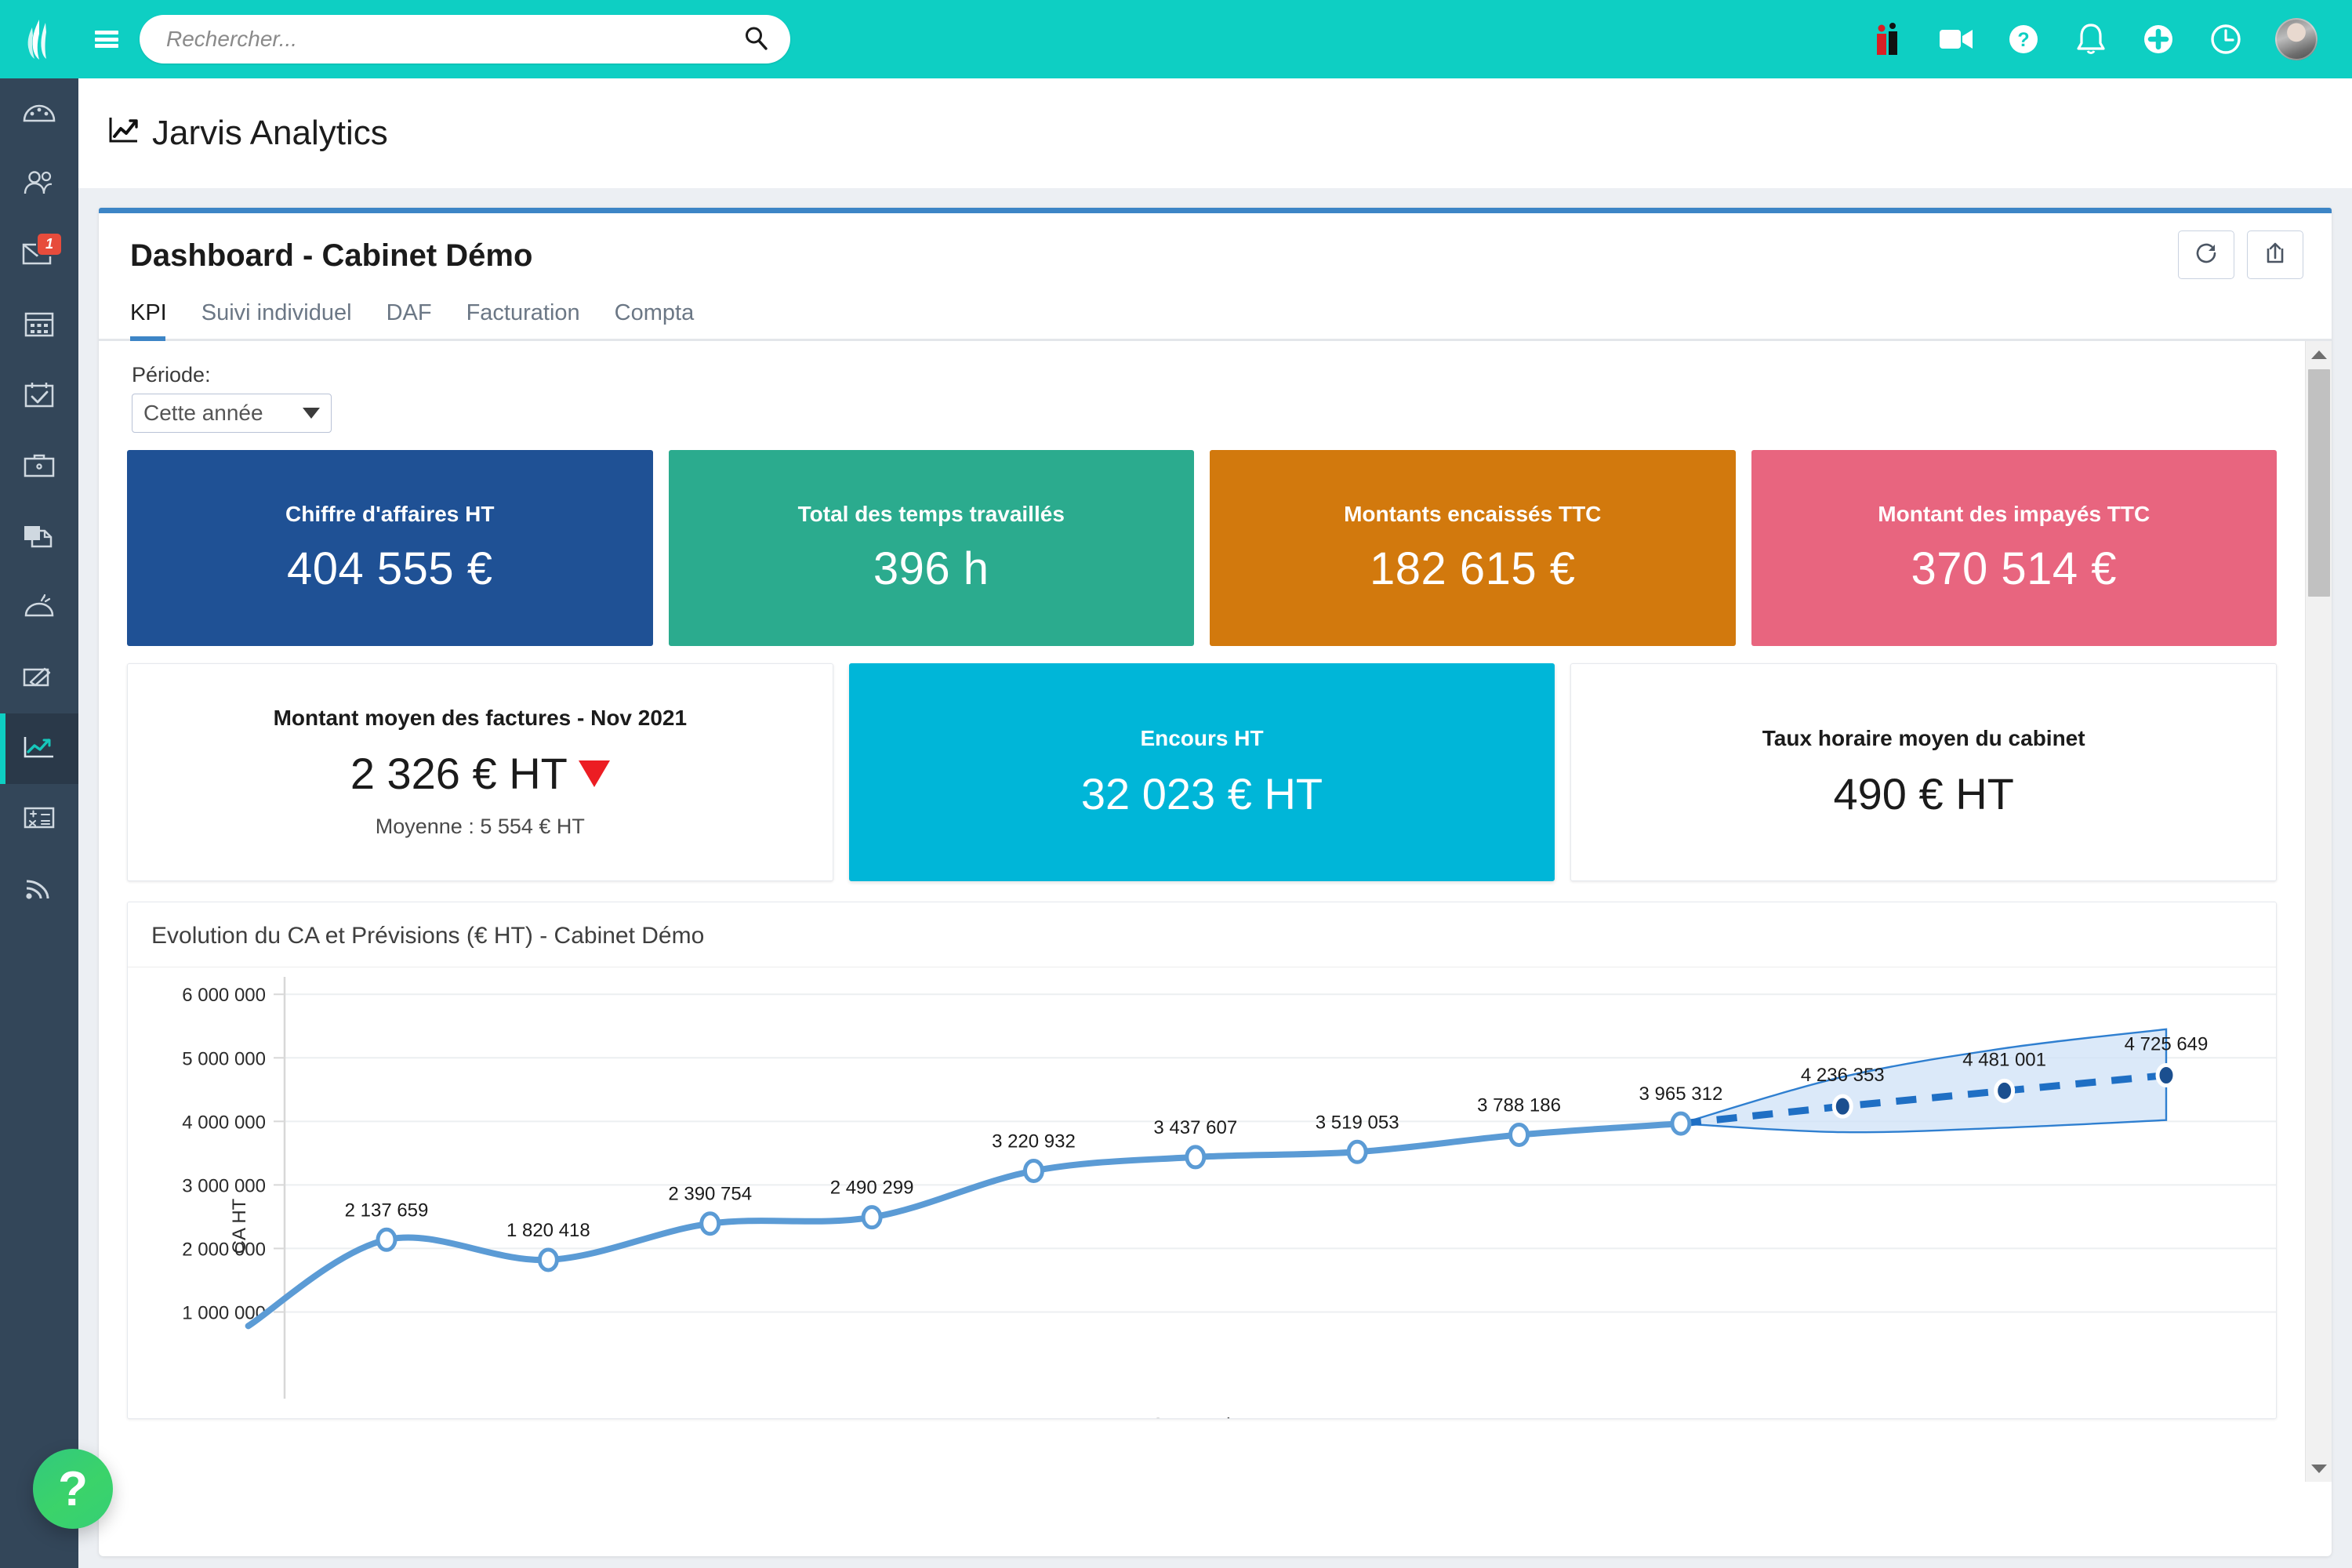 The width and height of the screenshot is (2352, 1568). What do you see at coordinates (755, 39) in the screenshot?
I see `search-icon` at bounding box center [755, 39].